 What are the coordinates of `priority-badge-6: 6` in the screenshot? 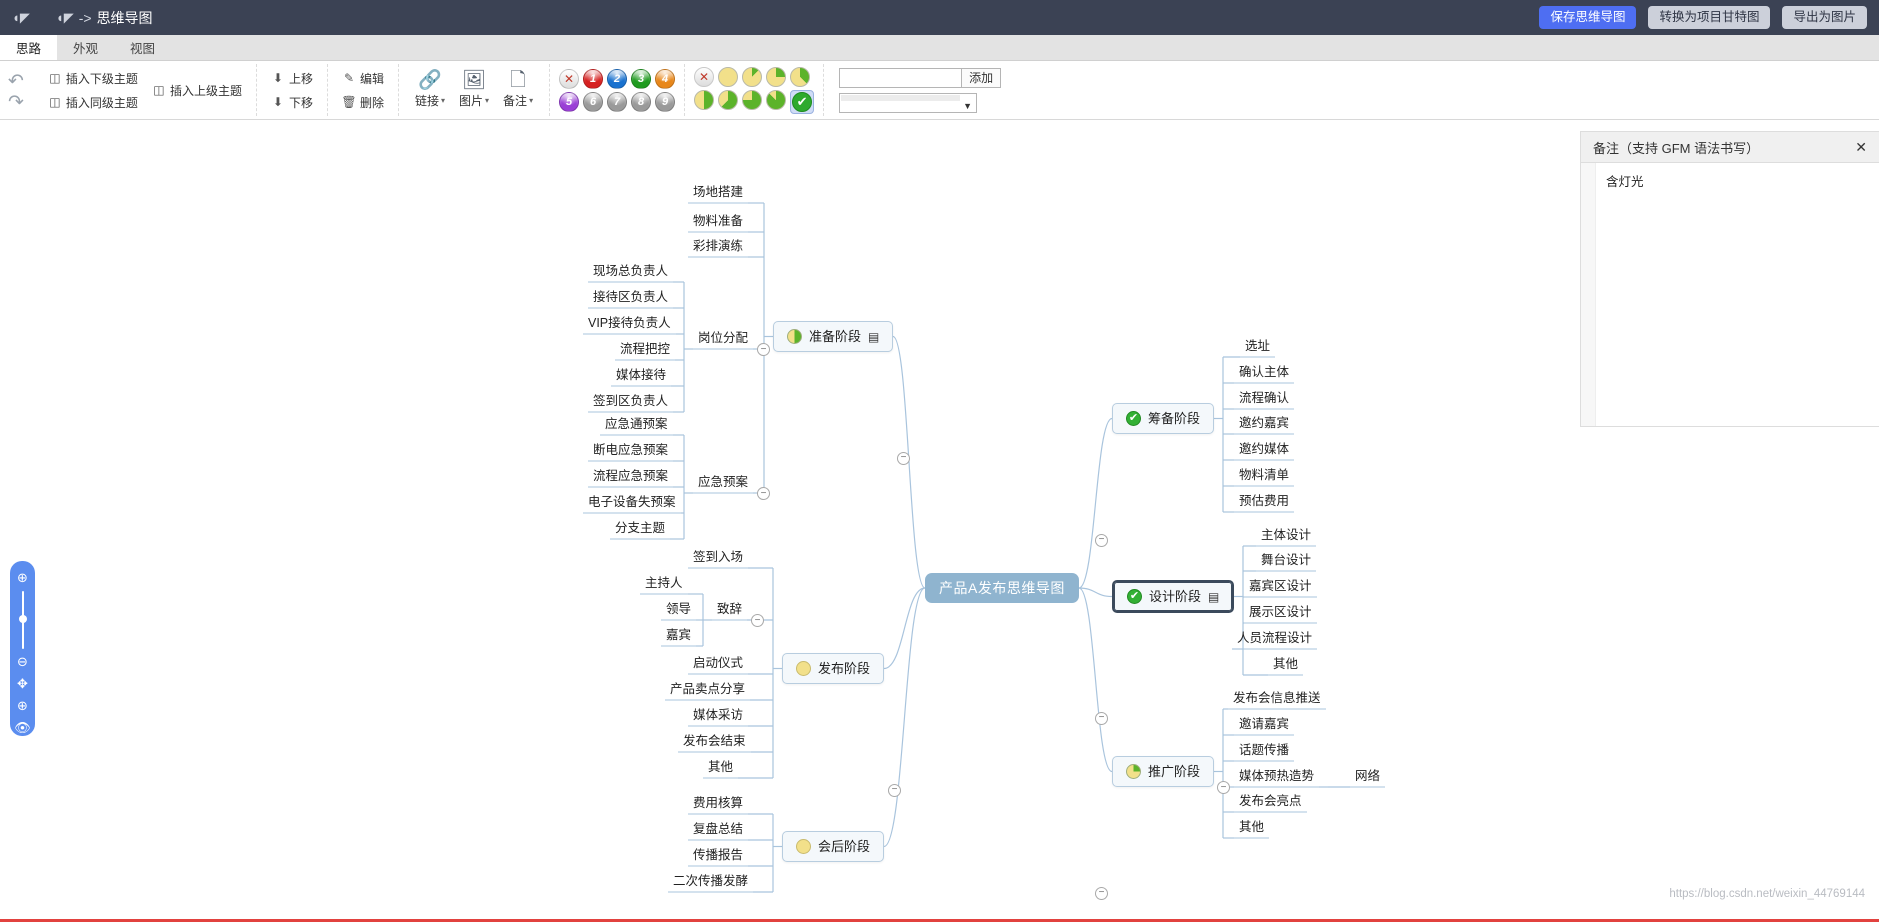 It's located at (593, 101).